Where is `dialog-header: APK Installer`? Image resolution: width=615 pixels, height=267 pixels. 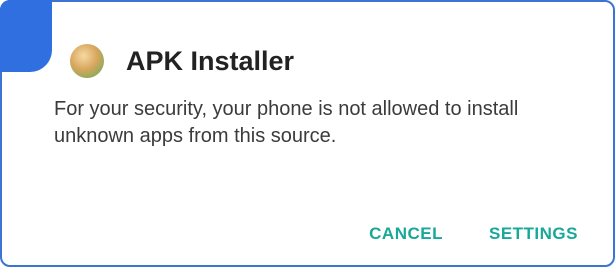 dialog-header: APK Installer is located at coordinates (171, 61).